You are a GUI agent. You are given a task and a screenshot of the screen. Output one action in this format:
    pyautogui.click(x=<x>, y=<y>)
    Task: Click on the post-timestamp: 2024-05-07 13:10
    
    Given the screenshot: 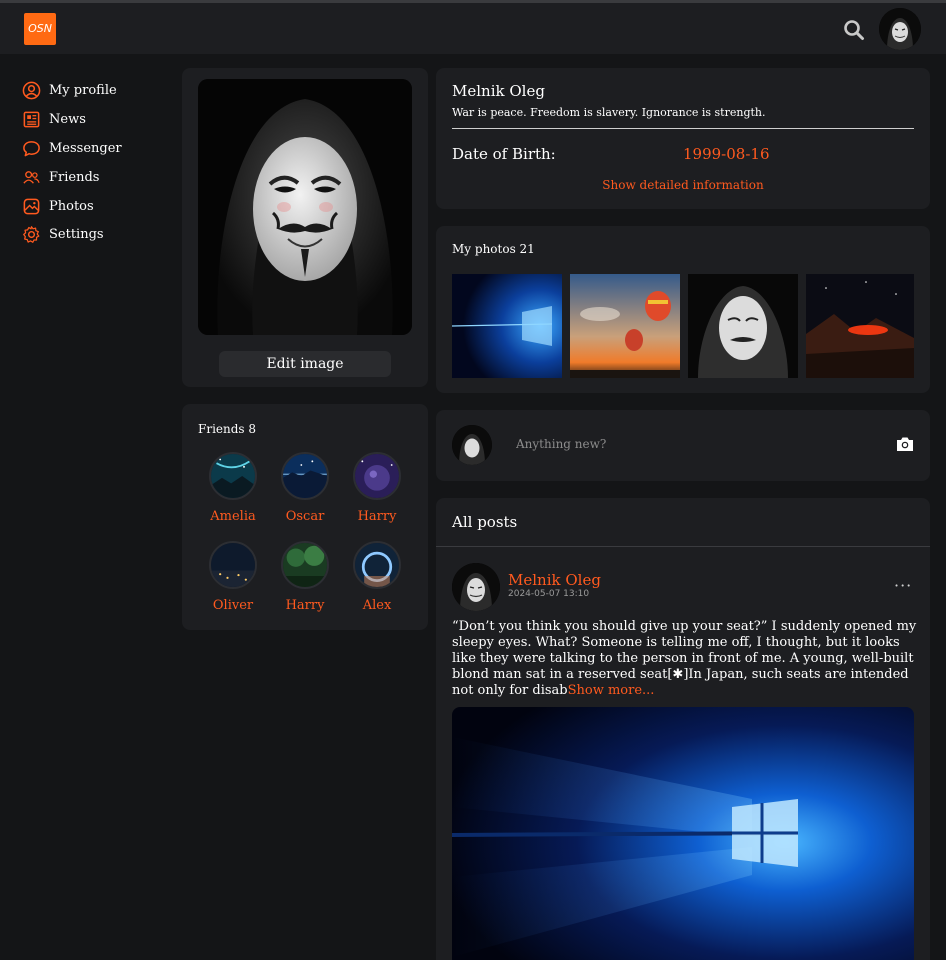 What is the action you would take?
    pyautogui.click(x=549, y=594)
    